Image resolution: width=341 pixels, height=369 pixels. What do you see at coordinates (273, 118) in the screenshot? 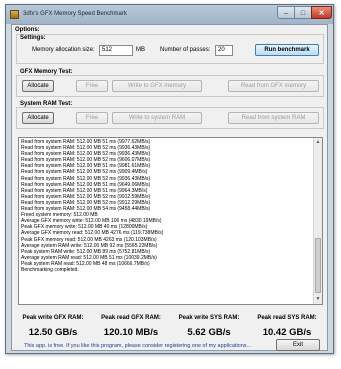
I see `ram-read-button: Read from system RAM` at bounding box center [273, 118].